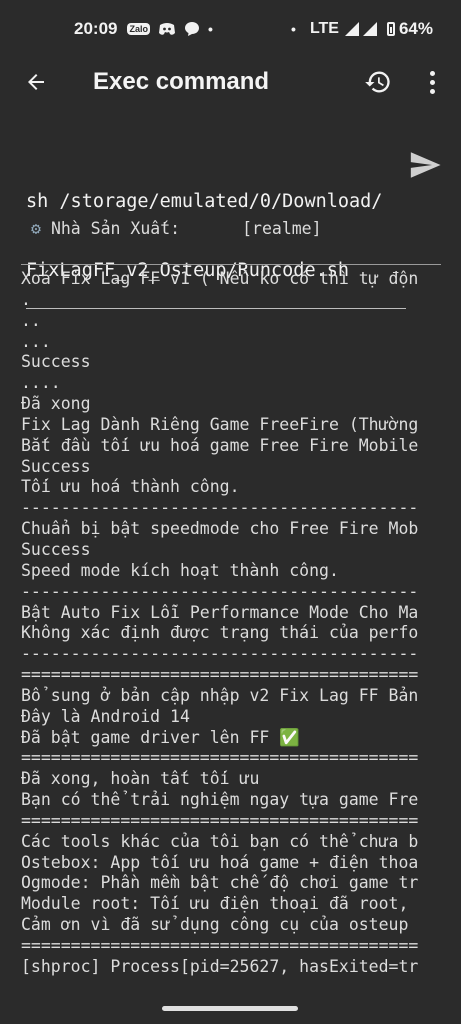 The height and width of the screenshot is (1024, 461). Describe the element at coordinates (282, 228) in the screenshot. I see `vendor-value: [realme]` at that location.